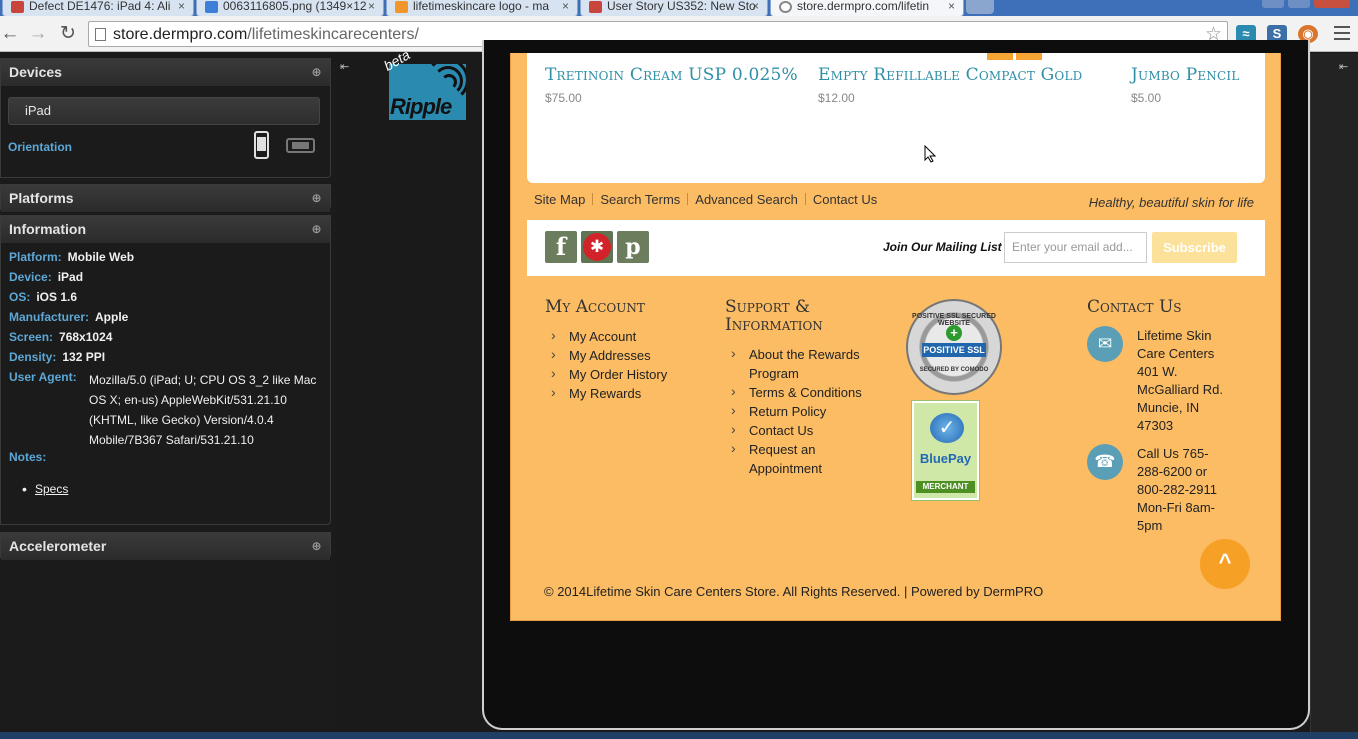  What do you see at coordinates (633, 247) in the screenshot?
I see `pinterest-icon: p` at bounding box center [633, 247].